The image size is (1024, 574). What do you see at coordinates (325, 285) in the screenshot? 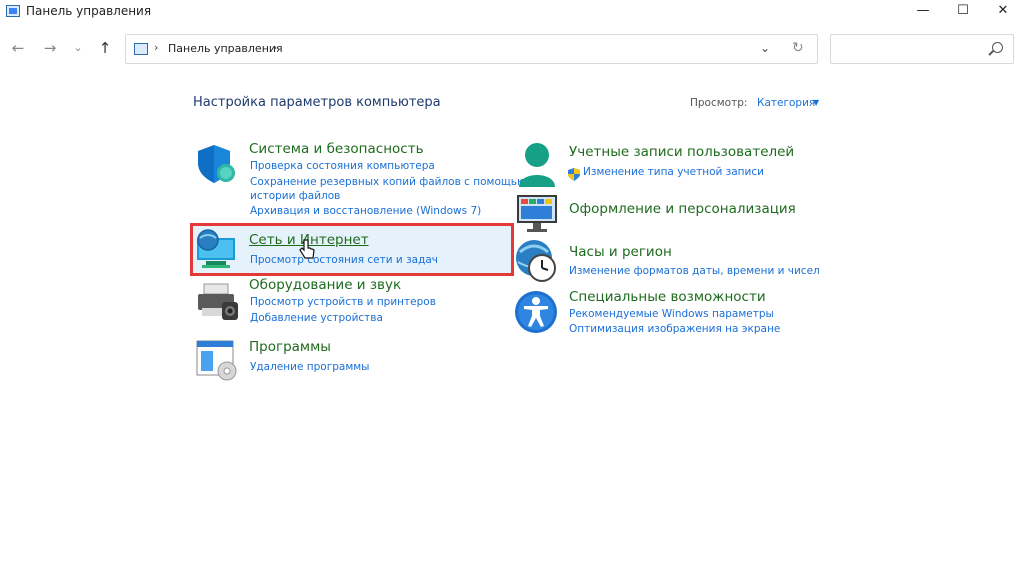
I see `category-hardware-sound: Оборудование и звук` at bounding box center [325, 285].